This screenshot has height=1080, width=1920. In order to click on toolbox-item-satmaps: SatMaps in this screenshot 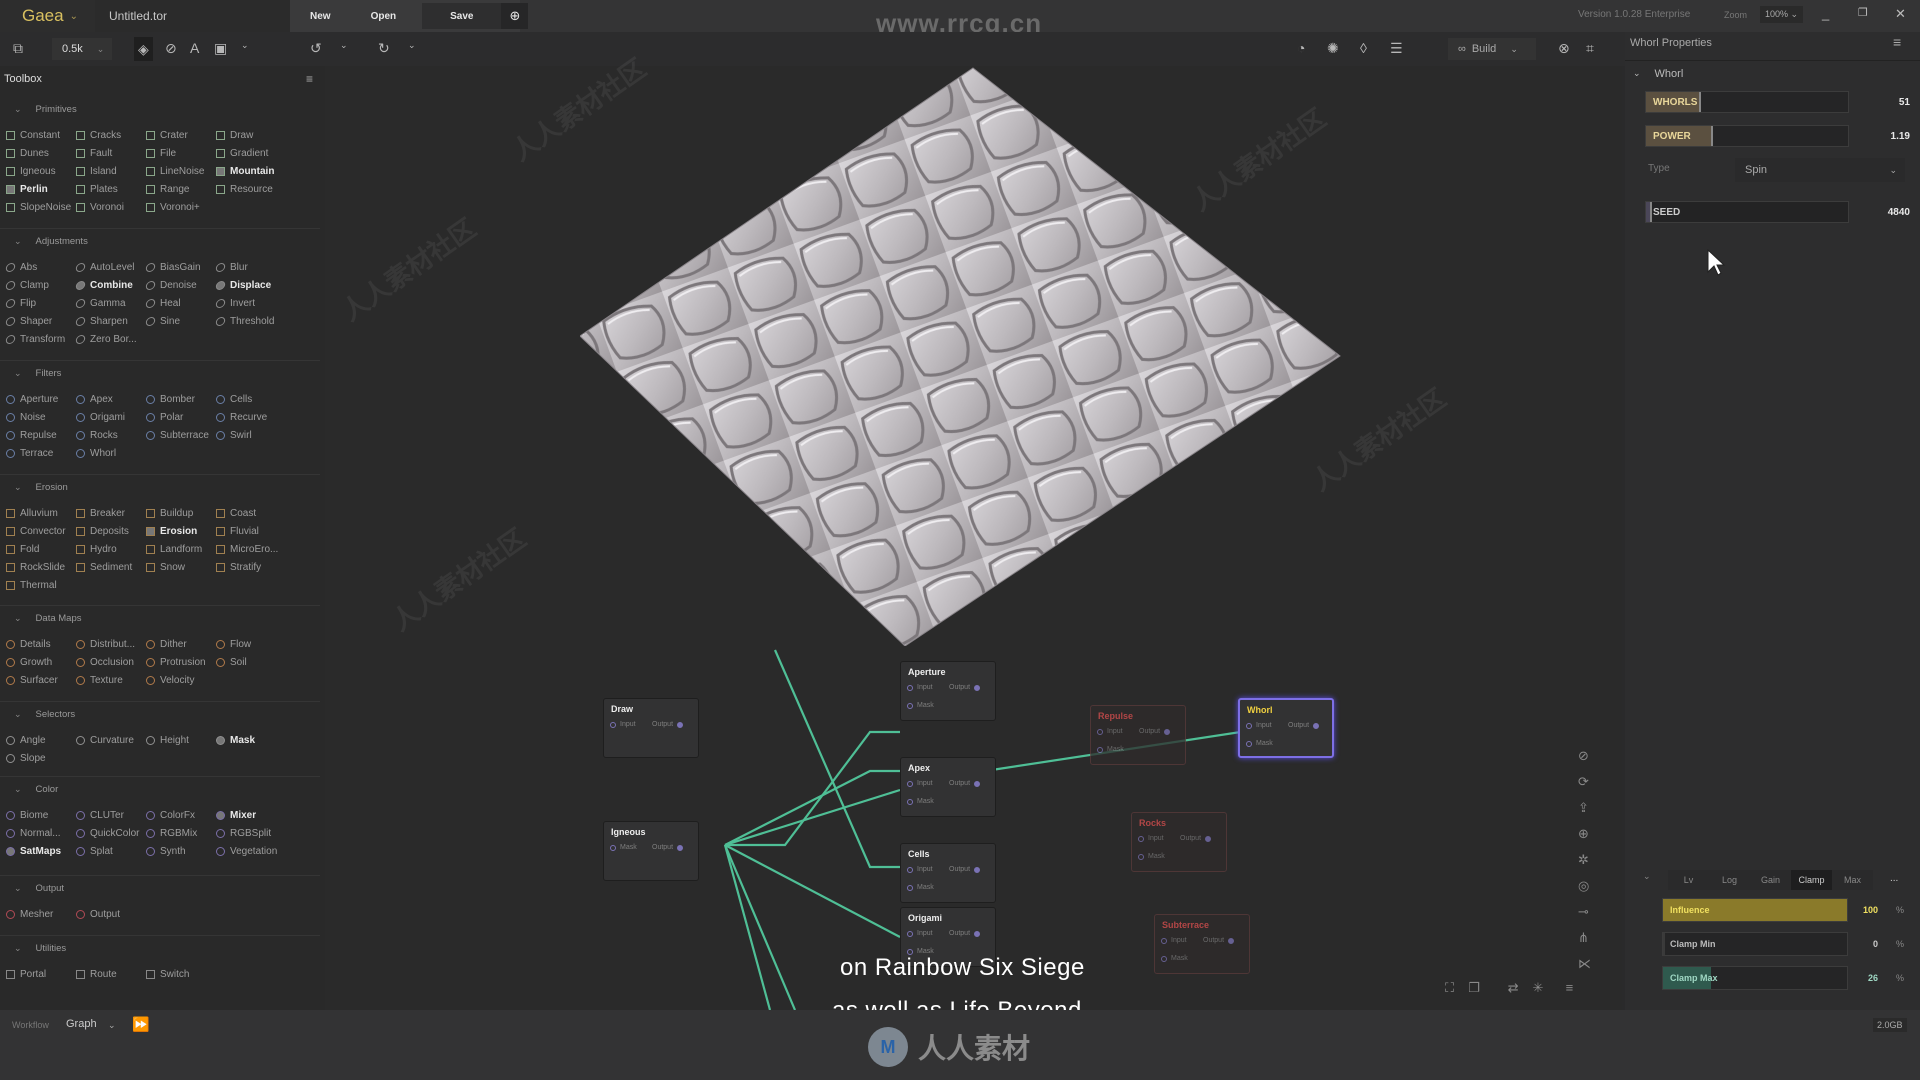, I will do `click(41, 851)`.